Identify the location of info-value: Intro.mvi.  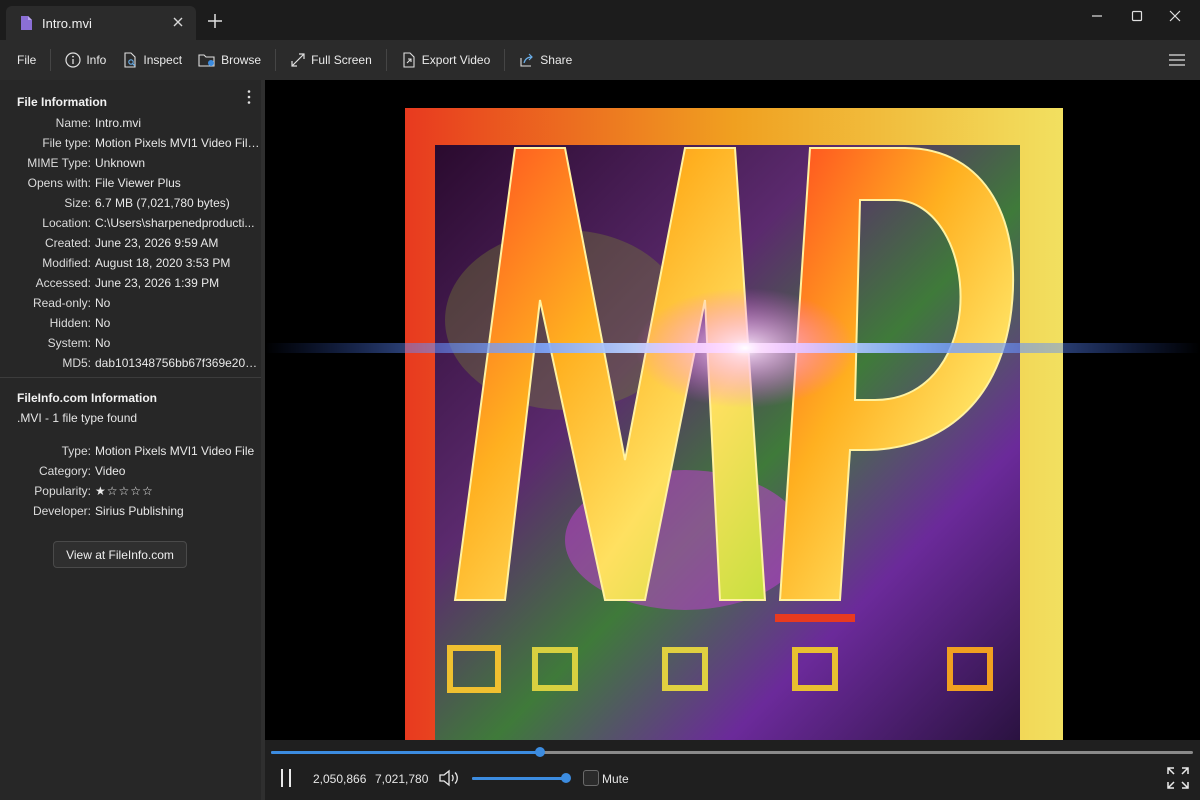
(118, 123).